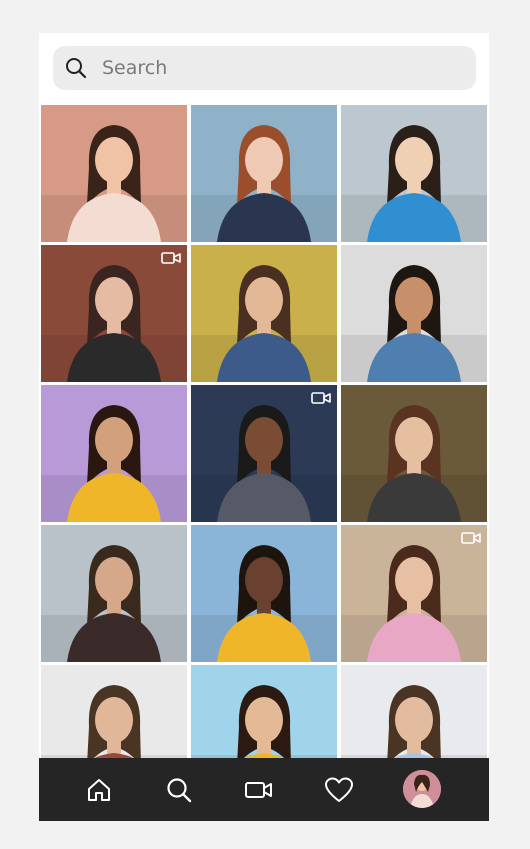  I want to click on tile-curly-woman-purple, so click(114, 453).